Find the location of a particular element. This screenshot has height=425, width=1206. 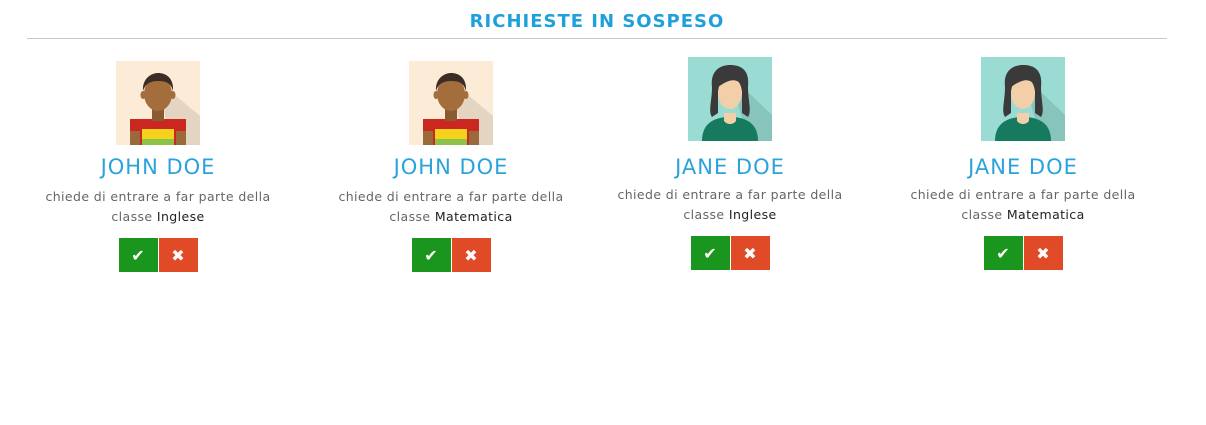

page-title: RICHIESTE IN SOSPESO is located at coordinates (597, 21).